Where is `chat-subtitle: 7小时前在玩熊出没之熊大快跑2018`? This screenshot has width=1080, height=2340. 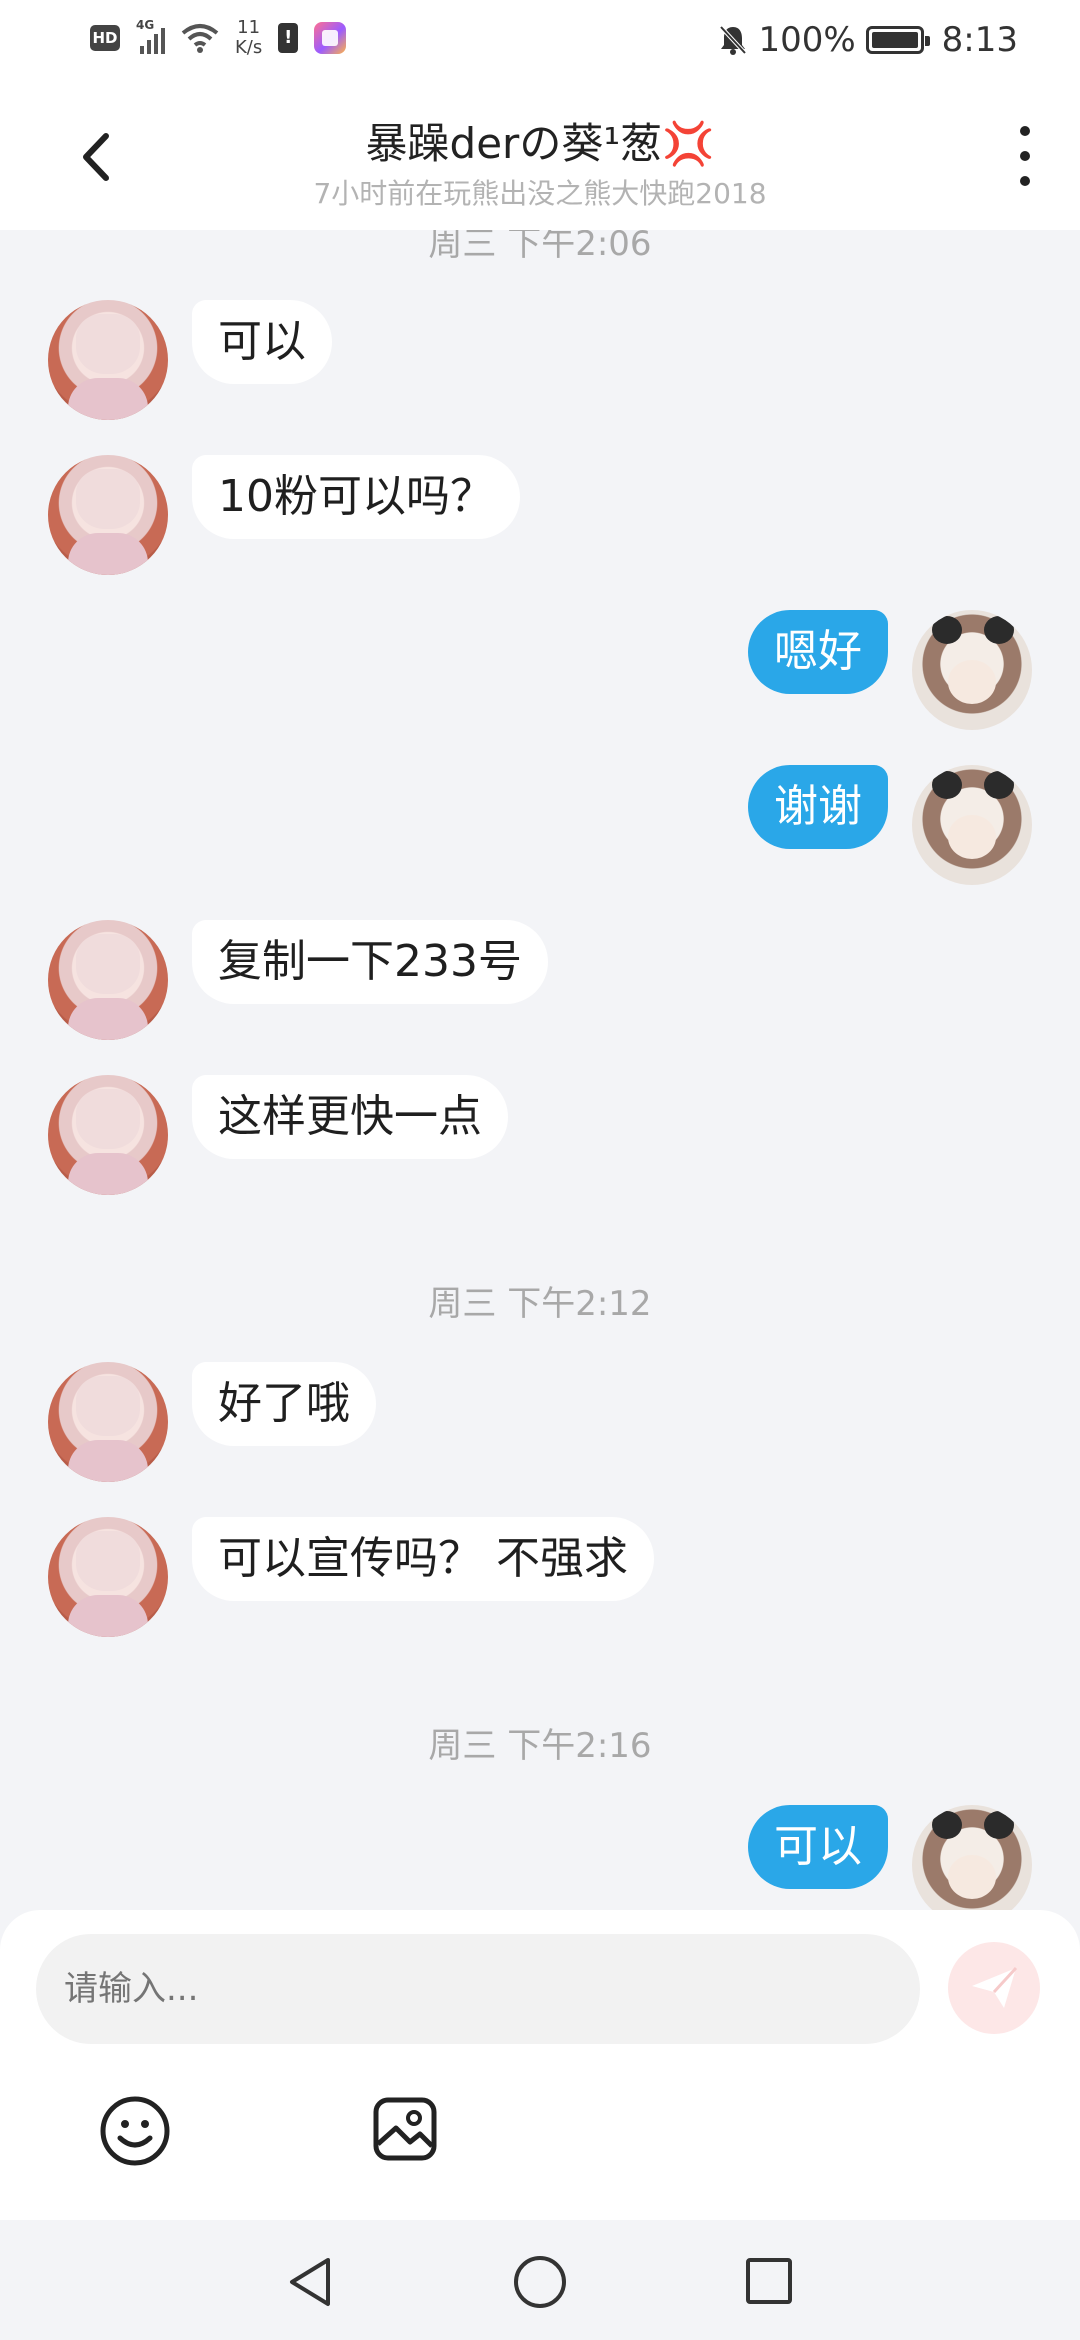 chat-subtitle: 7小时前在玩熊出没之熊大快跑2018 is located at coordinates (540, 193).